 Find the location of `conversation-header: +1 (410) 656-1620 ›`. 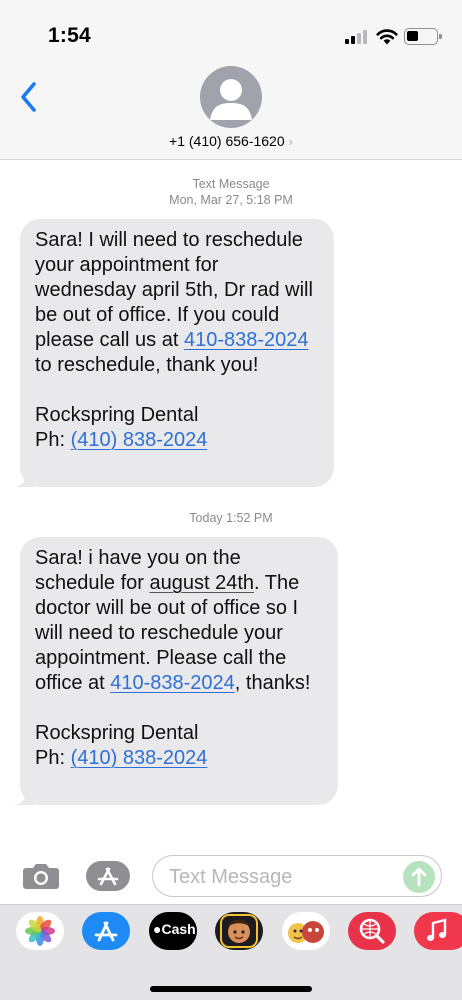

conversation-header: +1 (410) 656-1620 › is located at coordinates (231, 110).